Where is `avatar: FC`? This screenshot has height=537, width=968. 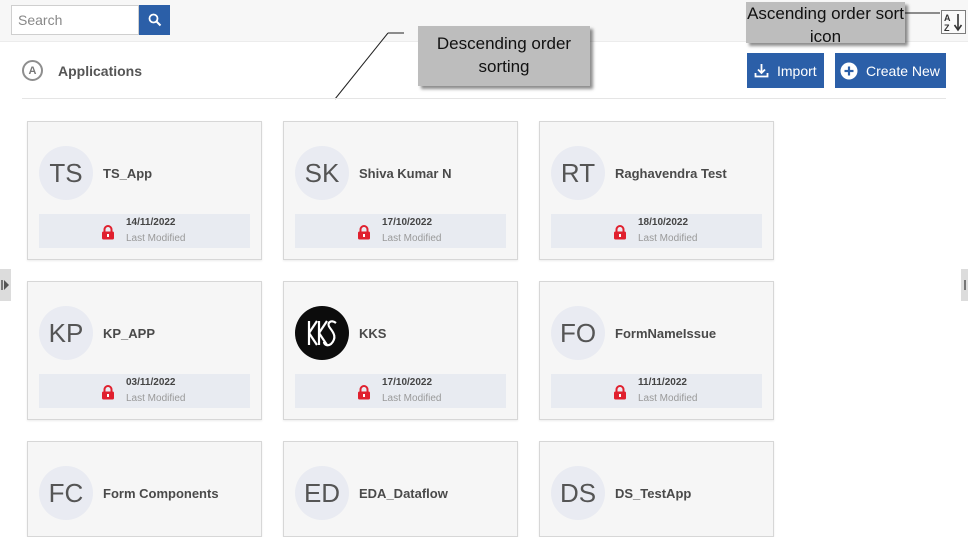 avatar: FC is located at coordinates (66, 493).